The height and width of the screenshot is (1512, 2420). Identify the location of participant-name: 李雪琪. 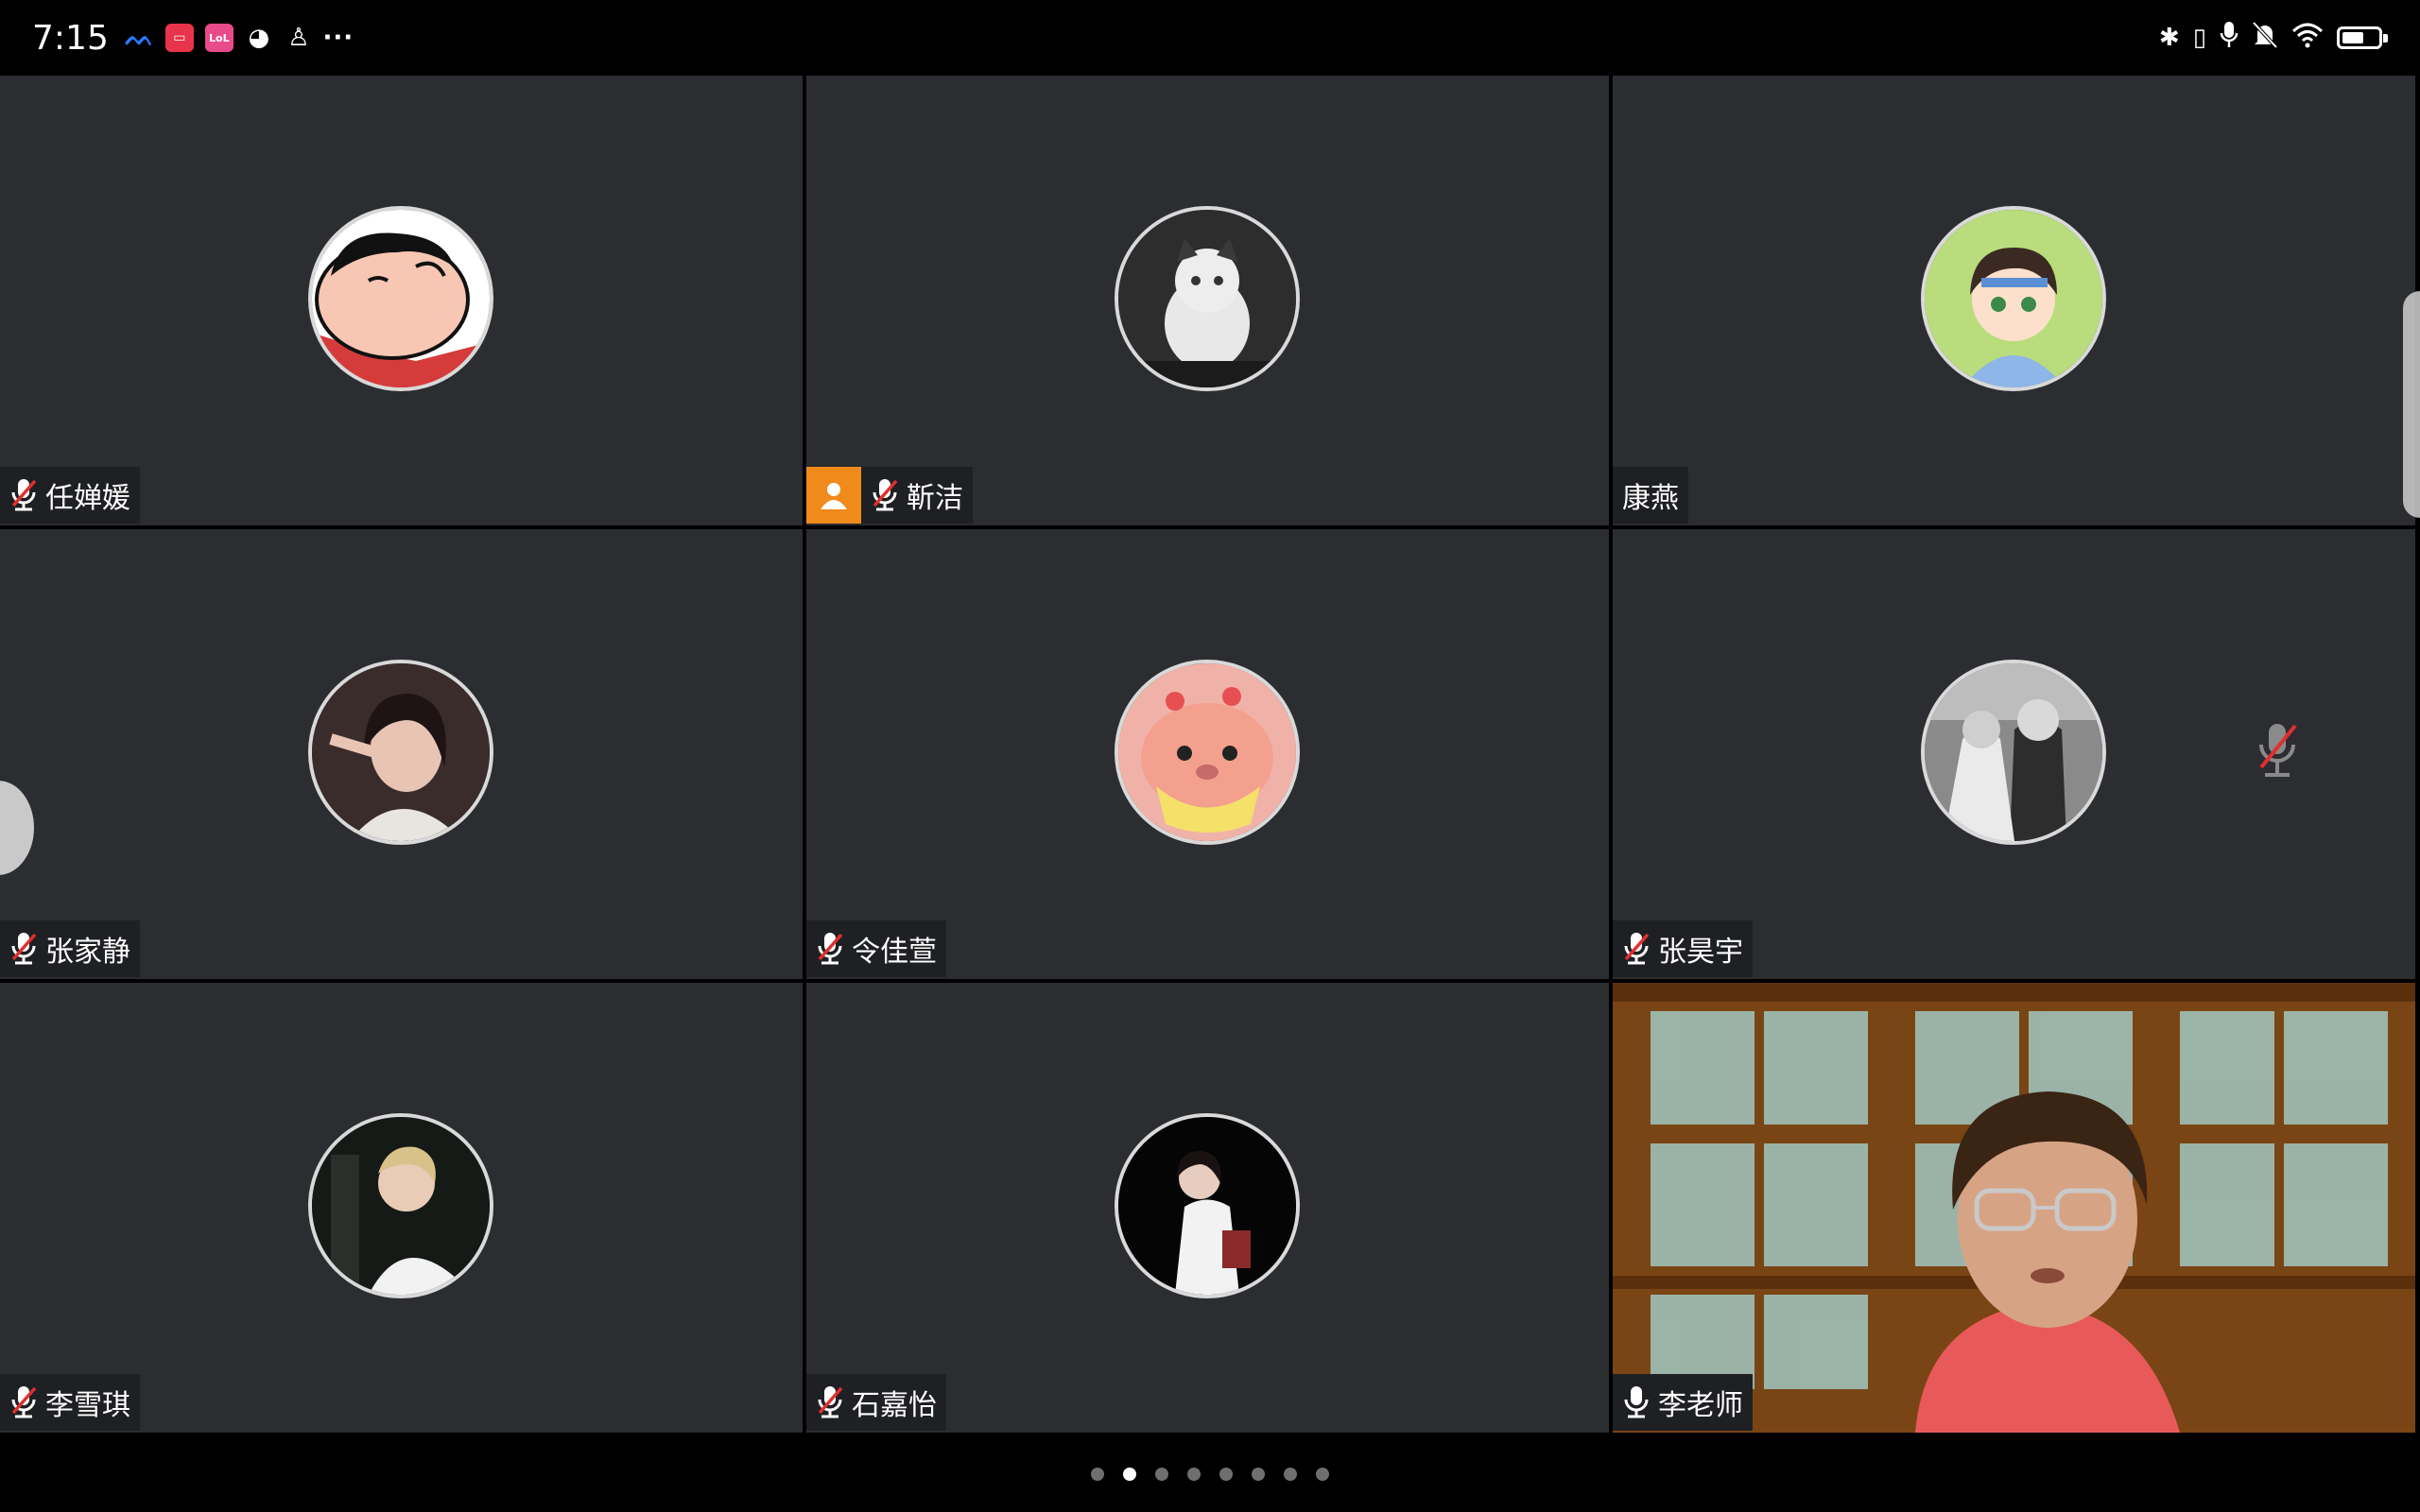
(87, 1405).